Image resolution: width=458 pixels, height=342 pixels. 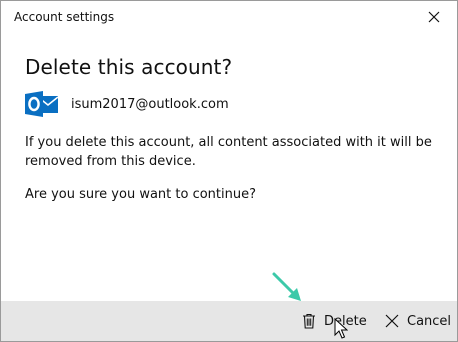 I want to click on cancel-button: Cancel, so click(x=418, y=321).